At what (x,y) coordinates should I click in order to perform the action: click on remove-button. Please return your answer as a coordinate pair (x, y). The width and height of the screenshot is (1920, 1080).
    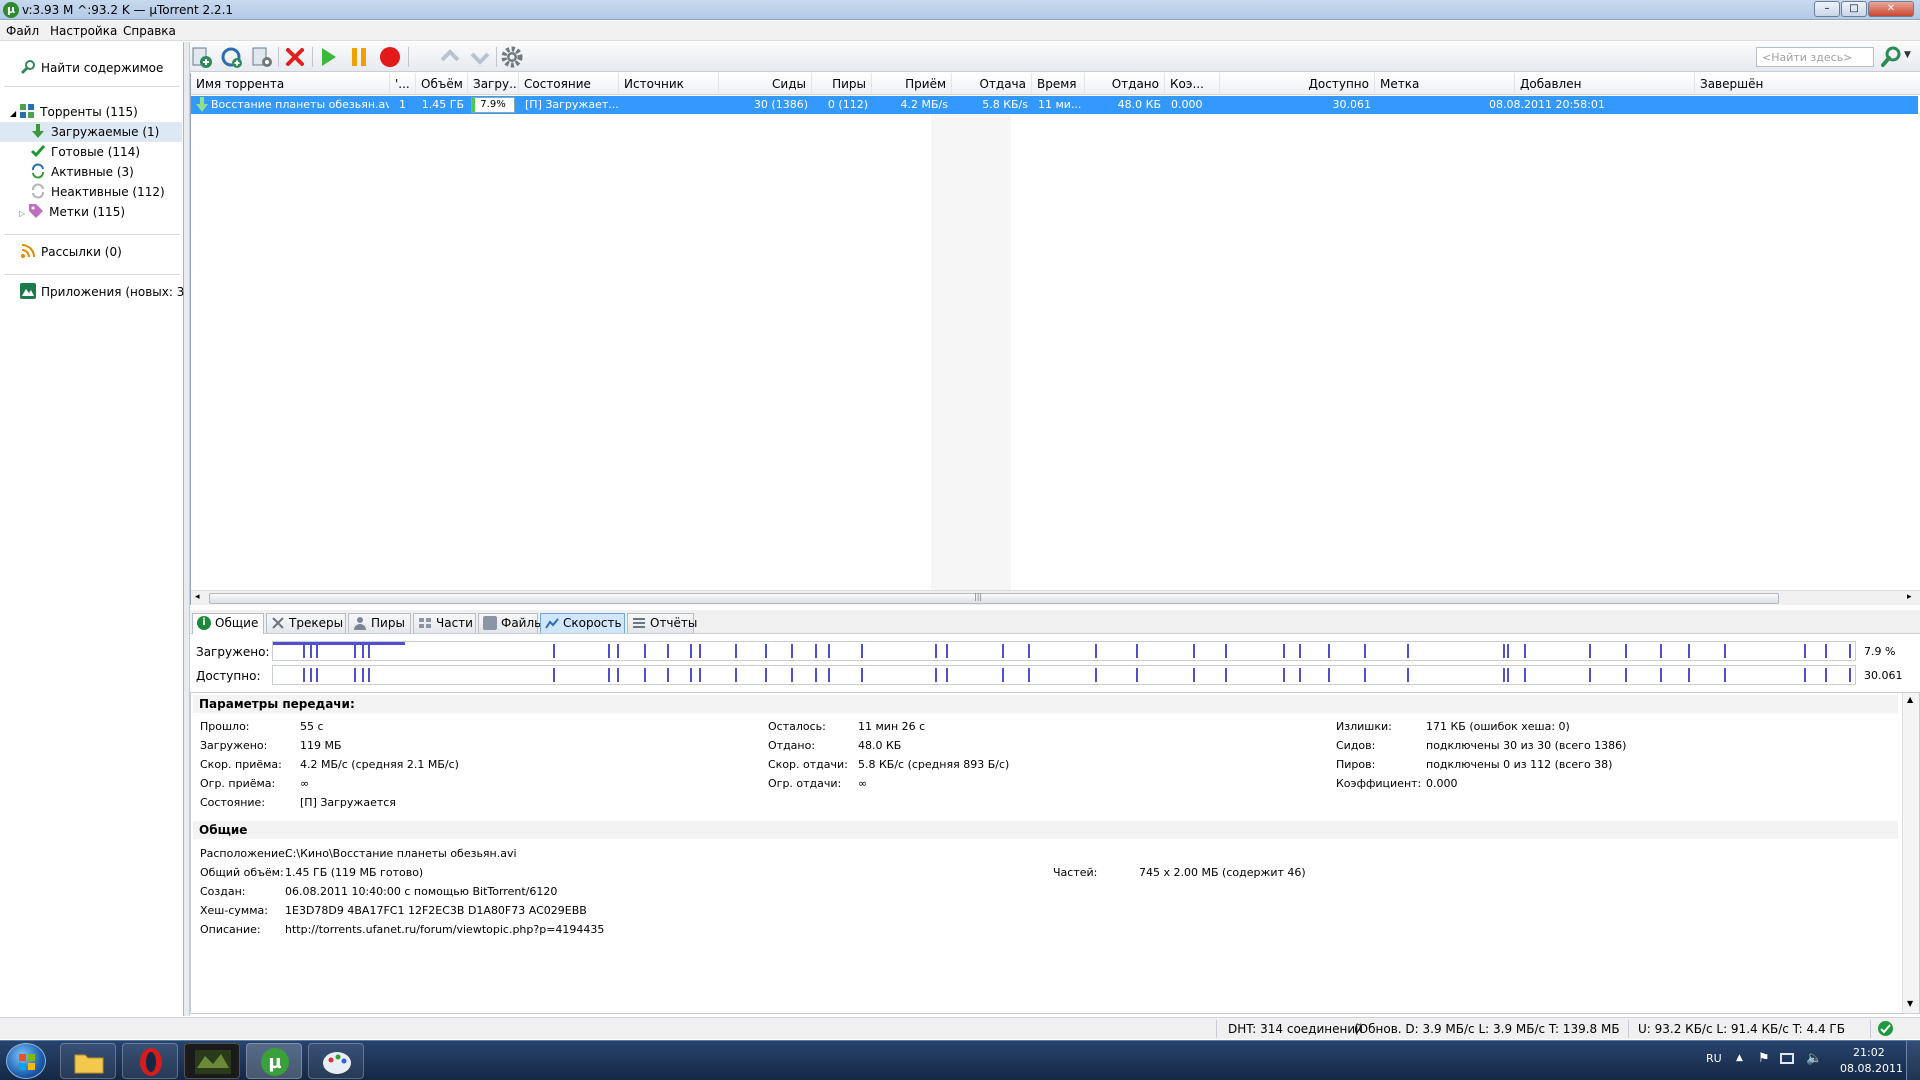
    Looking at the image, I should click on (295, 57).